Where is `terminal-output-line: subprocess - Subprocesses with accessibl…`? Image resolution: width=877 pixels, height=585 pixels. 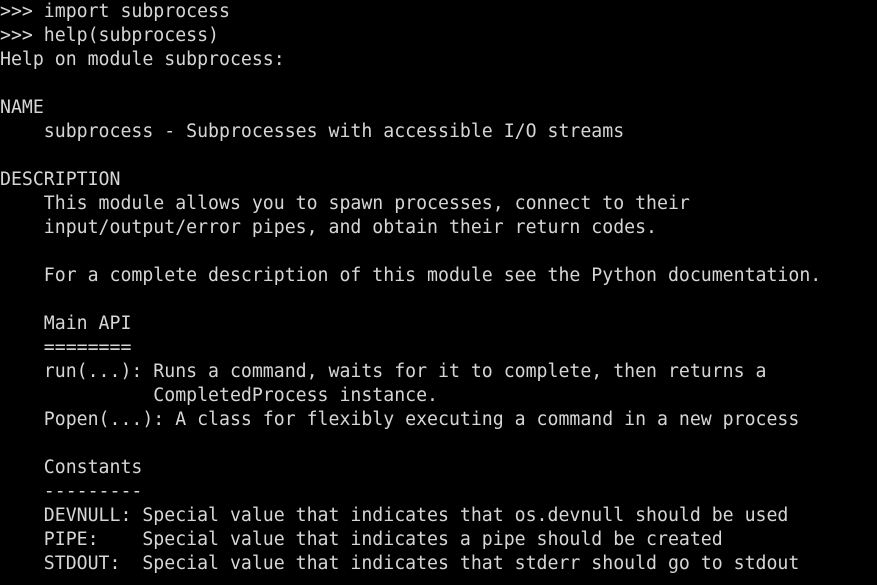 terminal-output-line: subprocess - Subprocesses with accessibl… is located at coordinates (312, 131).